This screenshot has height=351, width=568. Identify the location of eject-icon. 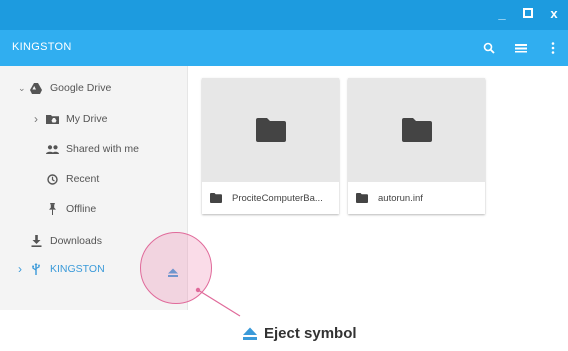
(250, 333).